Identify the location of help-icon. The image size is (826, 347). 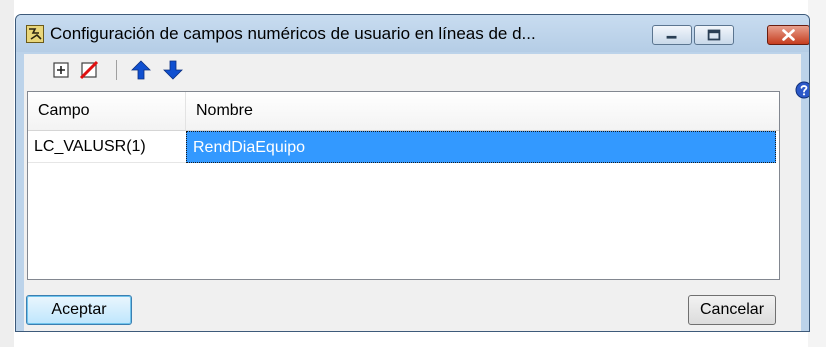
(802, 90).